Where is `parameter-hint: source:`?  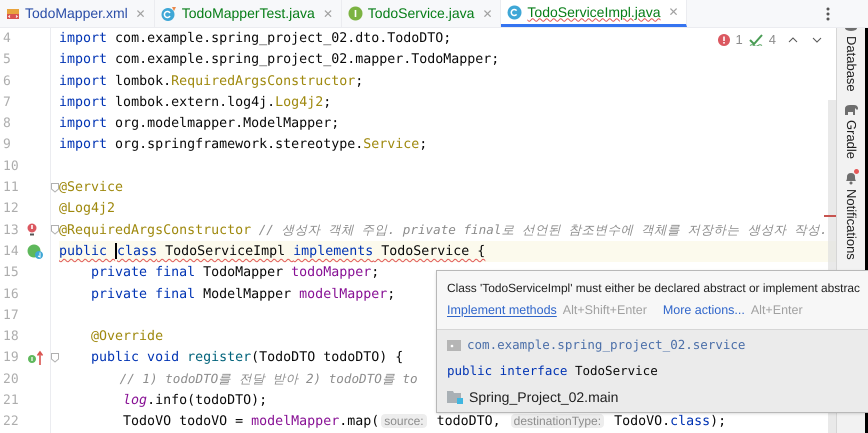
parameter-hint: source: is located at coordinates (404, 421).